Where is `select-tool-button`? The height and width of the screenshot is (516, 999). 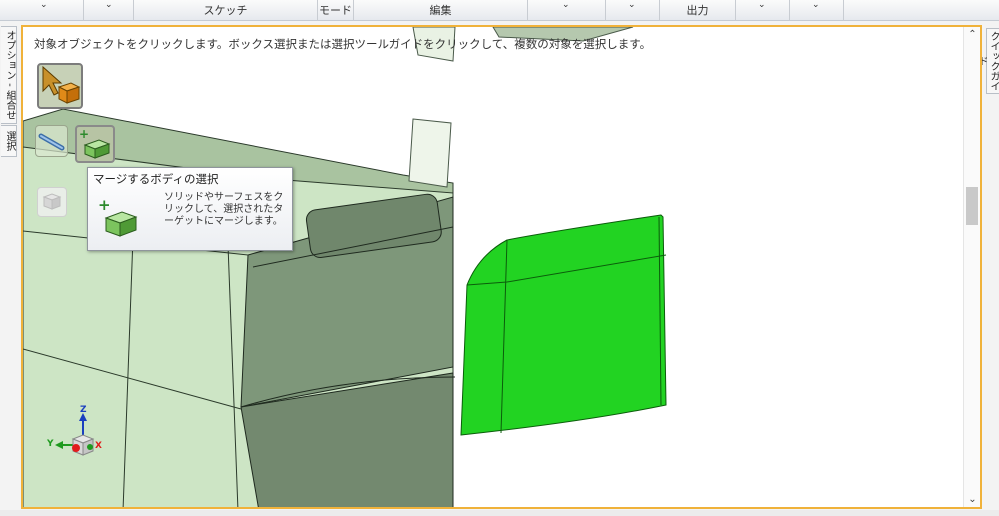
select-tool-button is located at coordinates (60, 86).